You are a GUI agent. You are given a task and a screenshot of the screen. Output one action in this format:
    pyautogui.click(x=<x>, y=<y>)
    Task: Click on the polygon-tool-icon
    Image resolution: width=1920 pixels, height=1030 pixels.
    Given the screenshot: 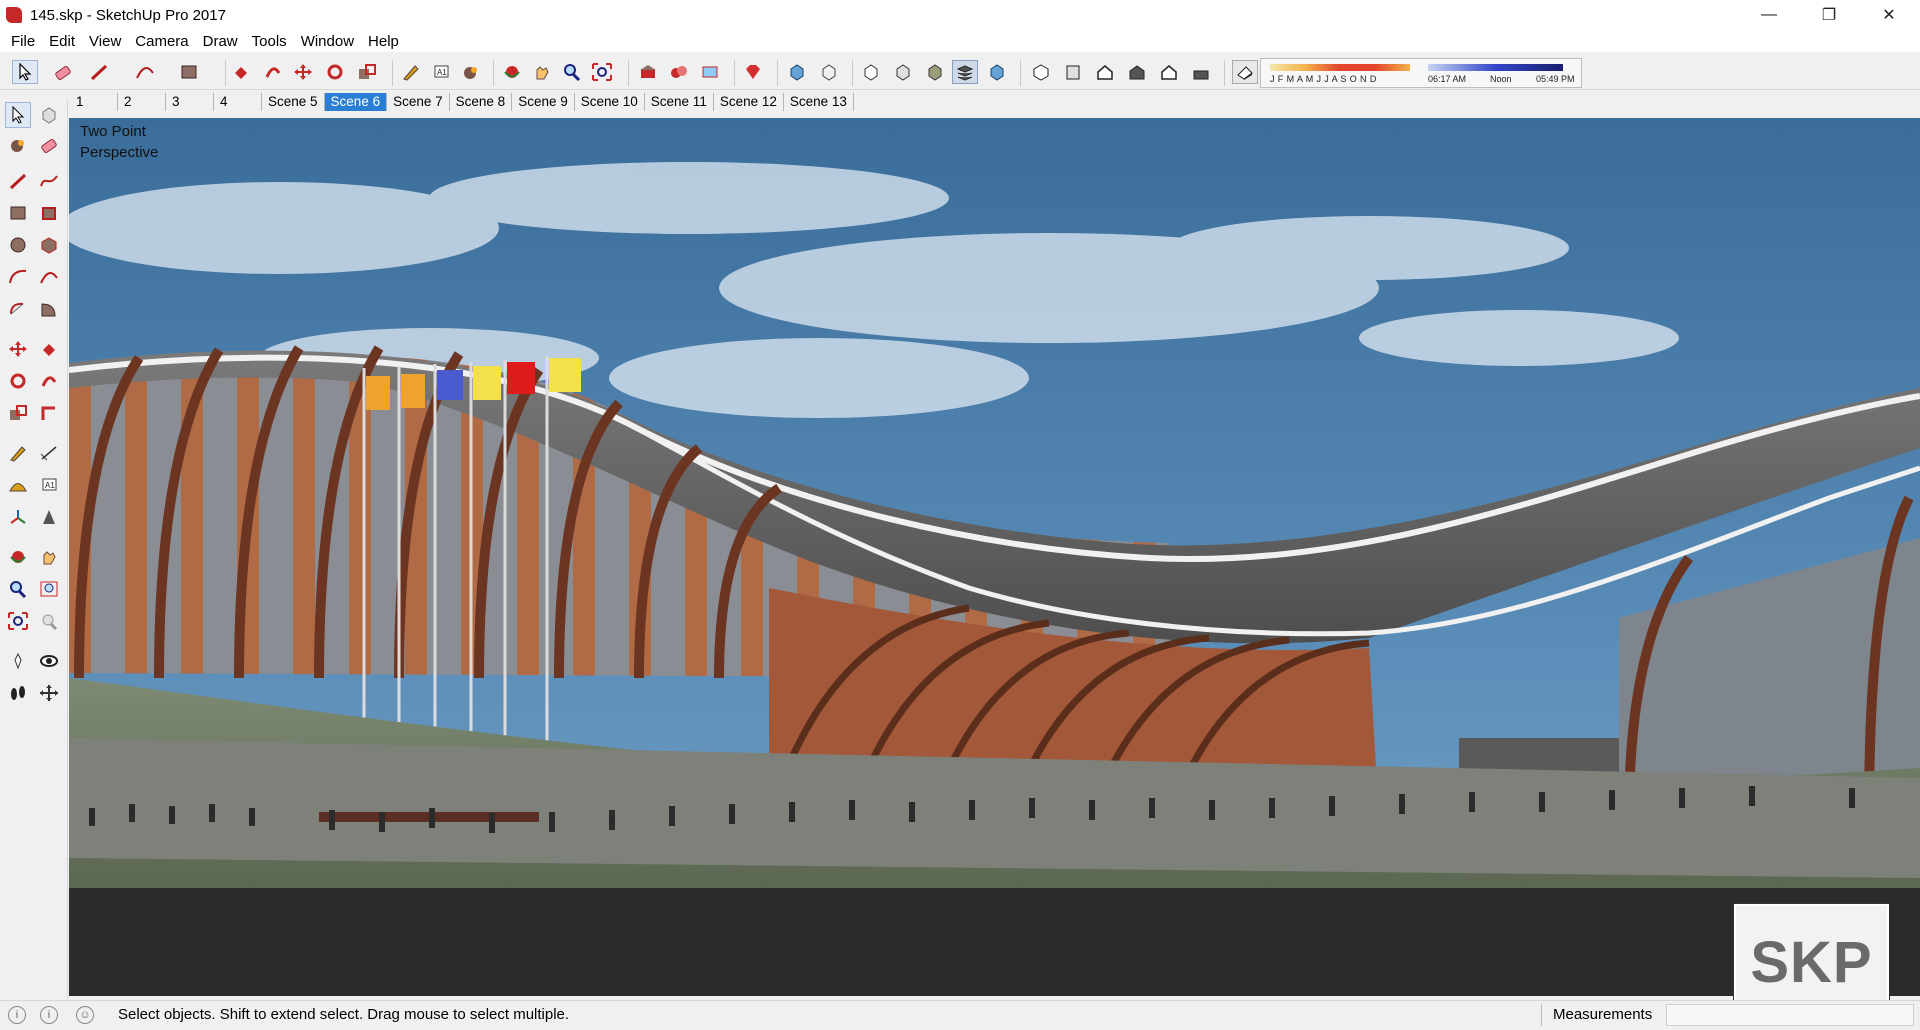 What is the action you would take?
    pyautogui.click(x=49, y=245)
    